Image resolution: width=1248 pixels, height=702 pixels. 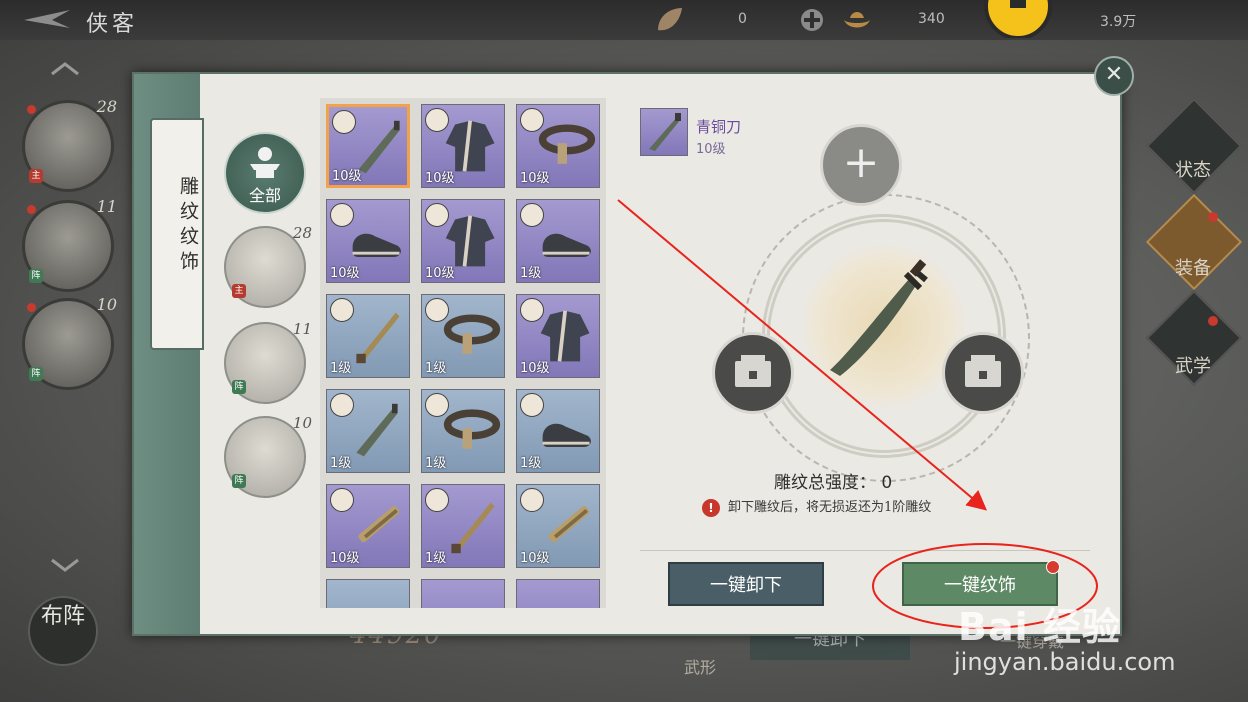 What do you see at coordinates (566, 435) in the screenshot?
I see `shoe-icon` at bounding box center [566, 435].